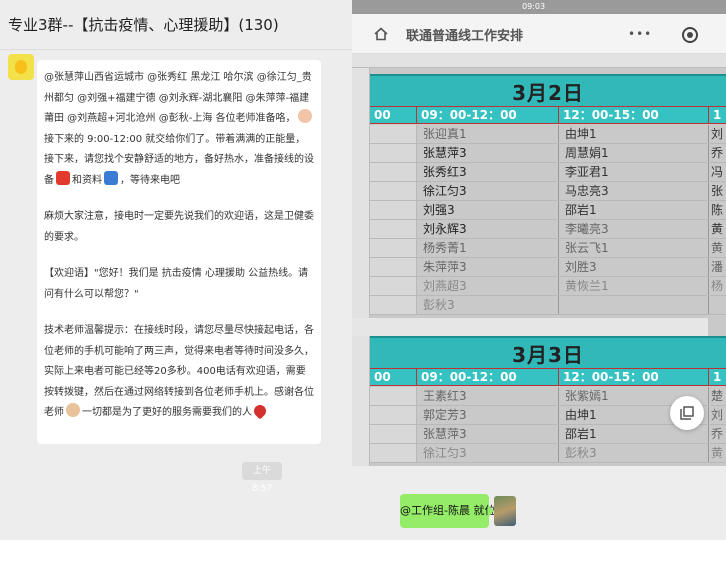 The height and width of the screenshot is (565, 726). I want to click on cell: 刘强3, so click(488, 210).